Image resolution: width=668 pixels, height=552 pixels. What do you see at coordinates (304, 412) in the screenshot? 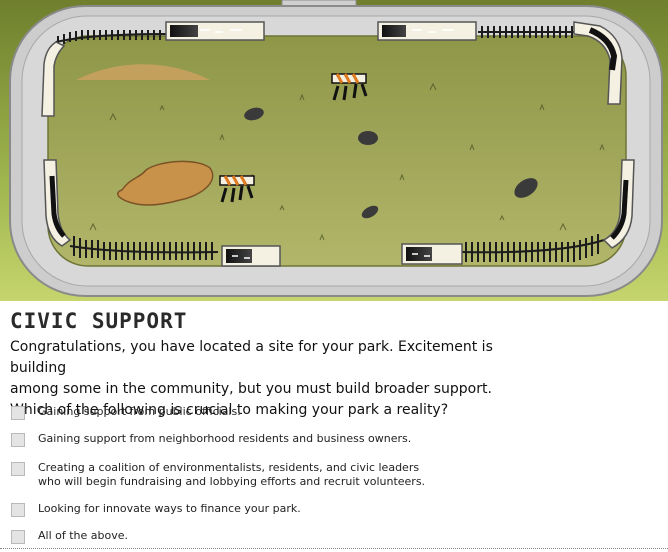
I see `answer-option-officials: Gaining support from public officials.` at bounding box center [304, 412].